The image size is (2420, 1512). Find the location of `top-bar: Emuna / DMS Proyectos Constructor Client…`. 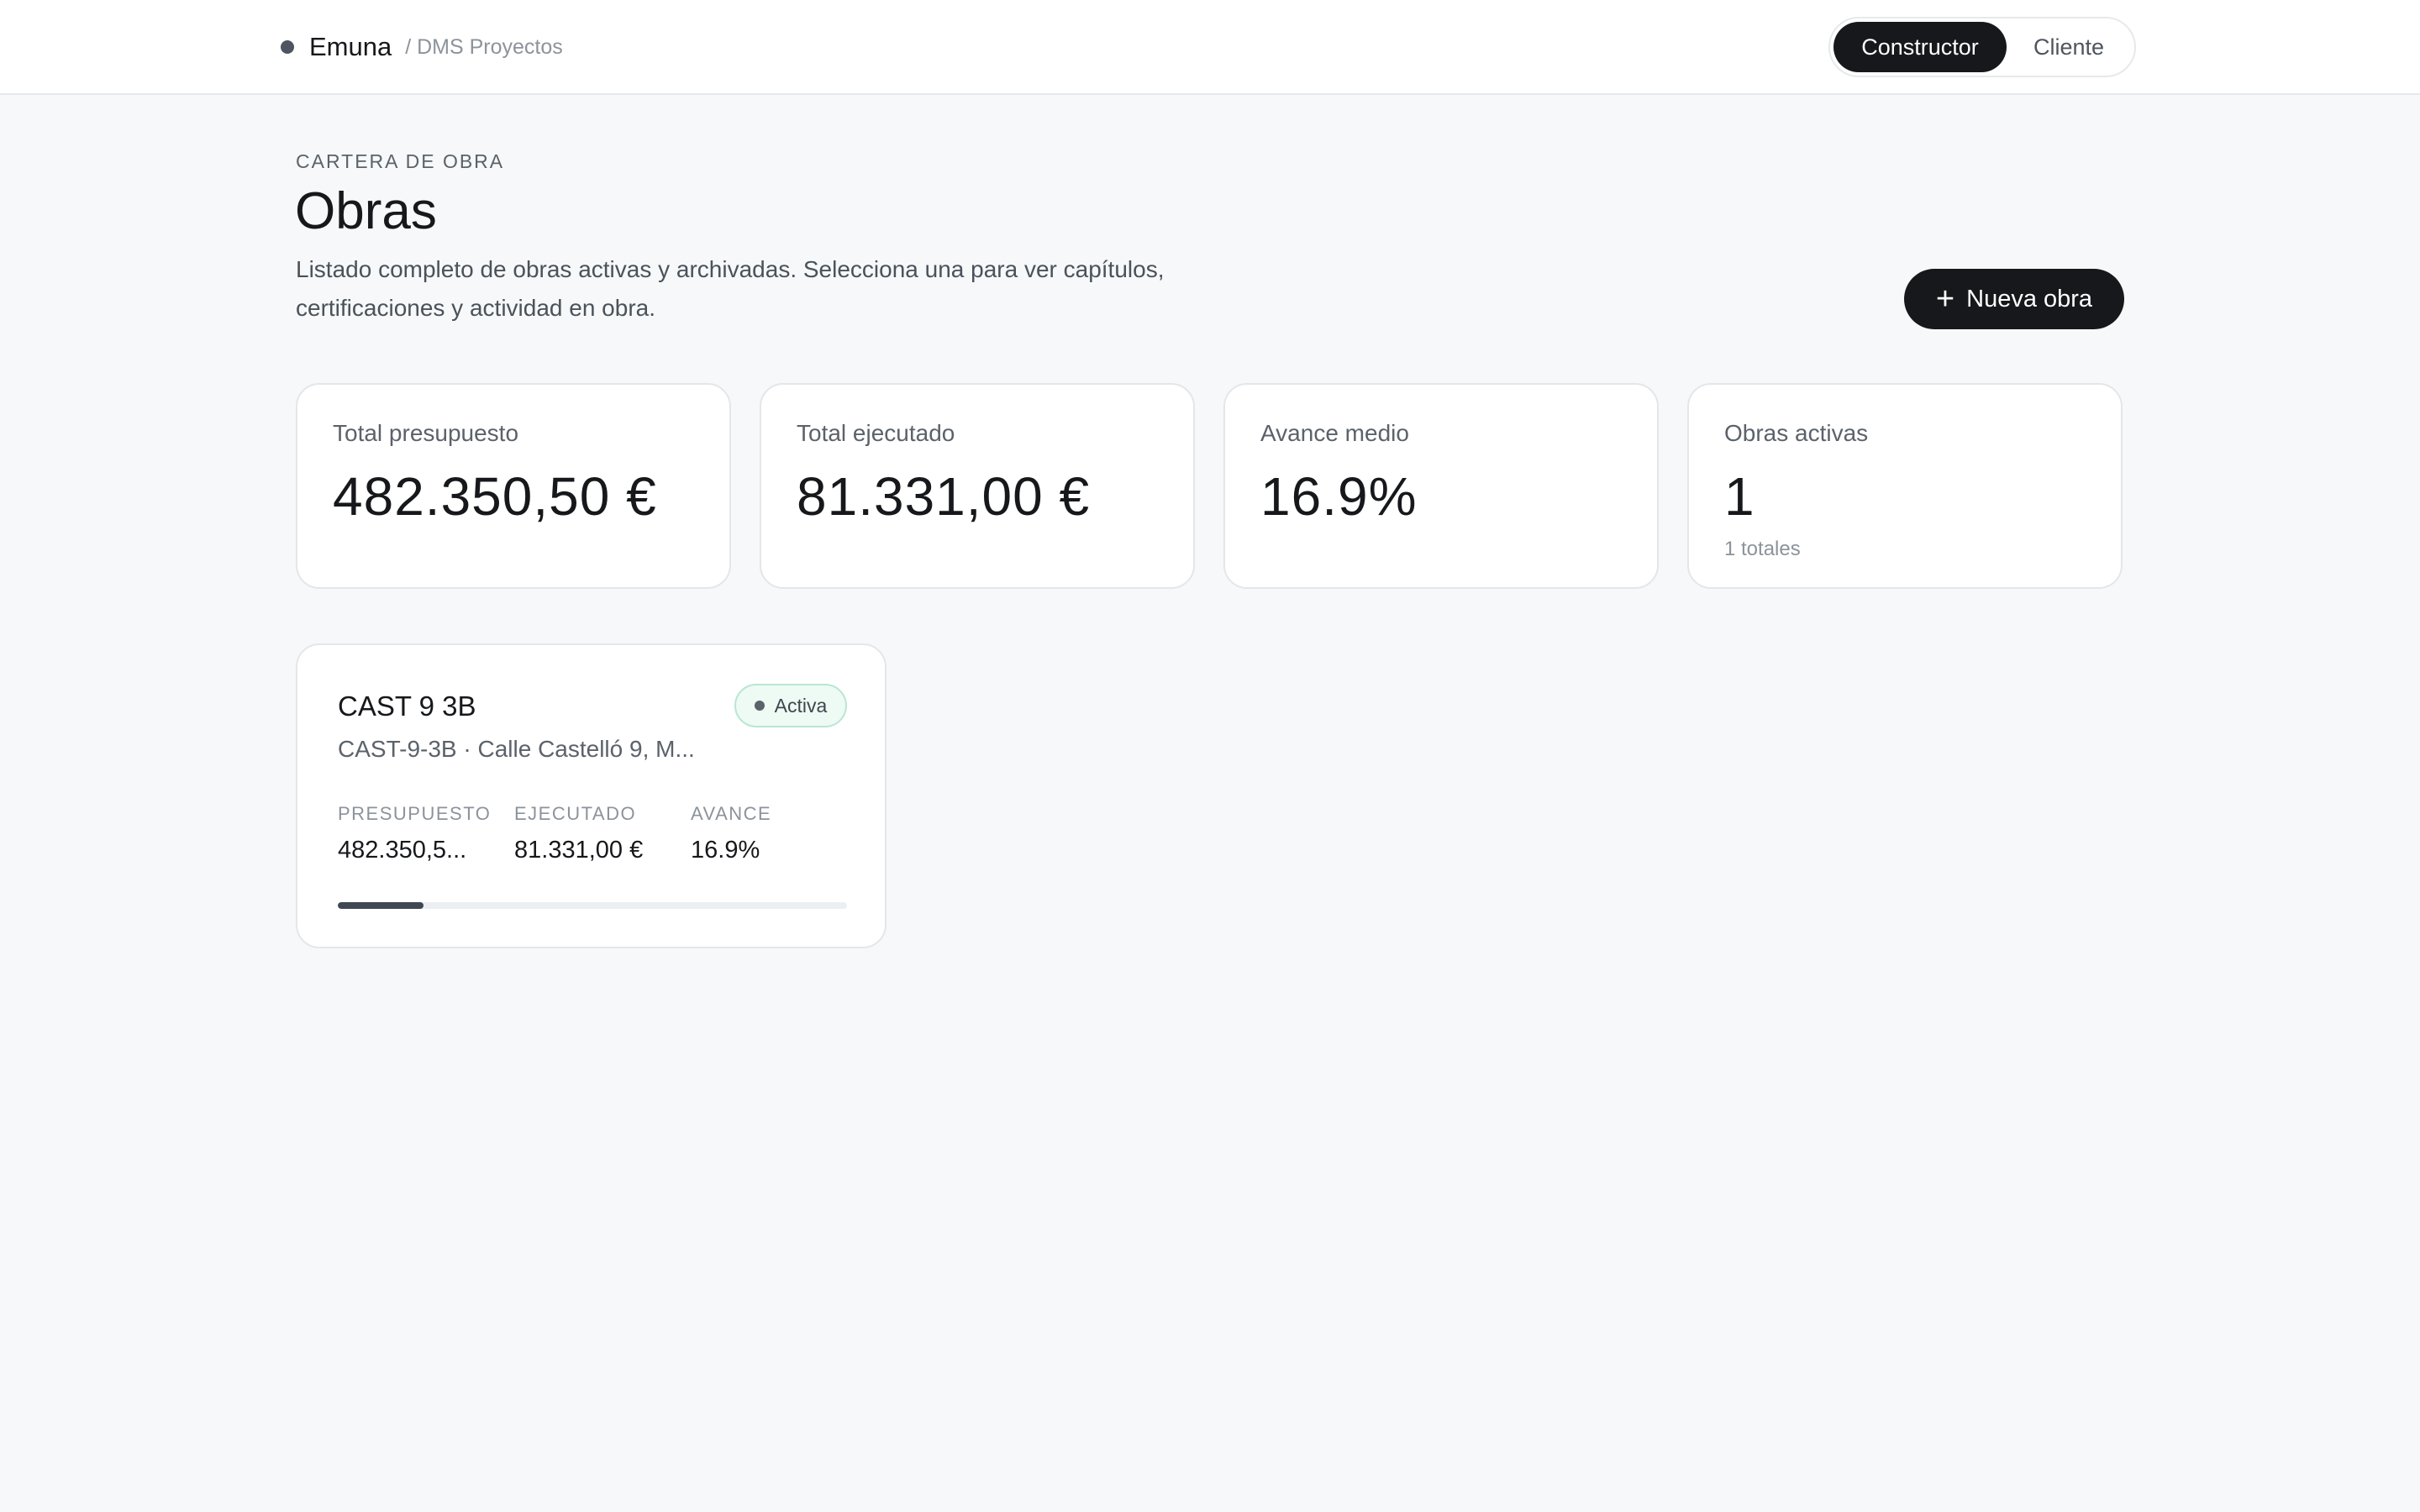

top-bar: Emuna / DMS Proyectos Constructor Client… is located at coordinates (1210, 47).